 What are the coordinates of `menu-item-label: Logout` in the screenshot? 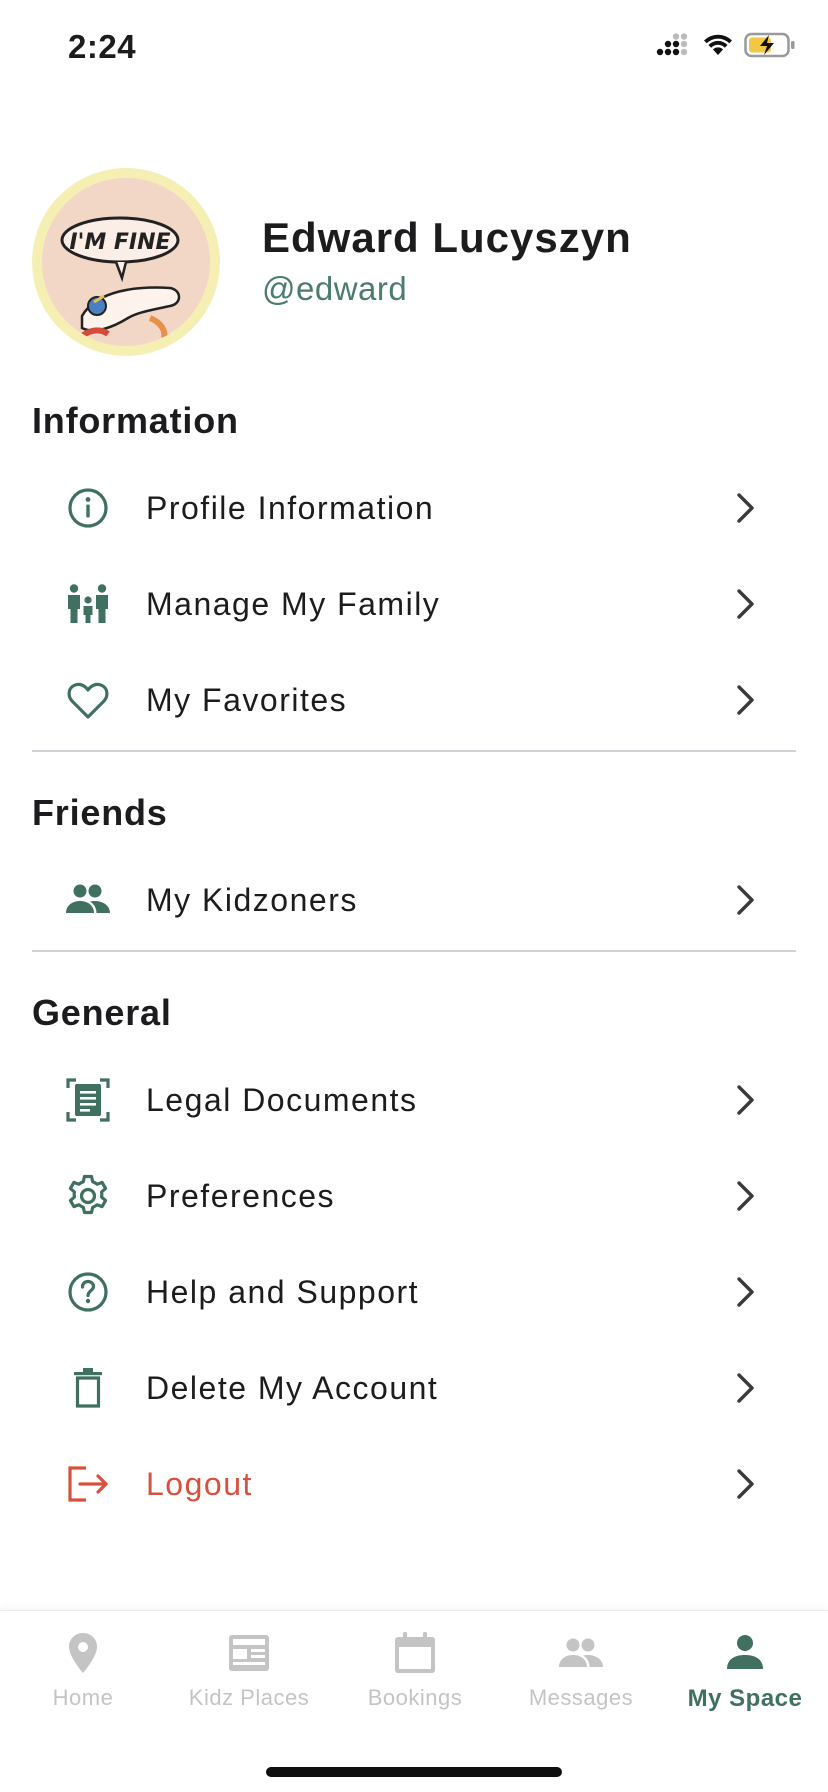 It's located at (199, 1483).